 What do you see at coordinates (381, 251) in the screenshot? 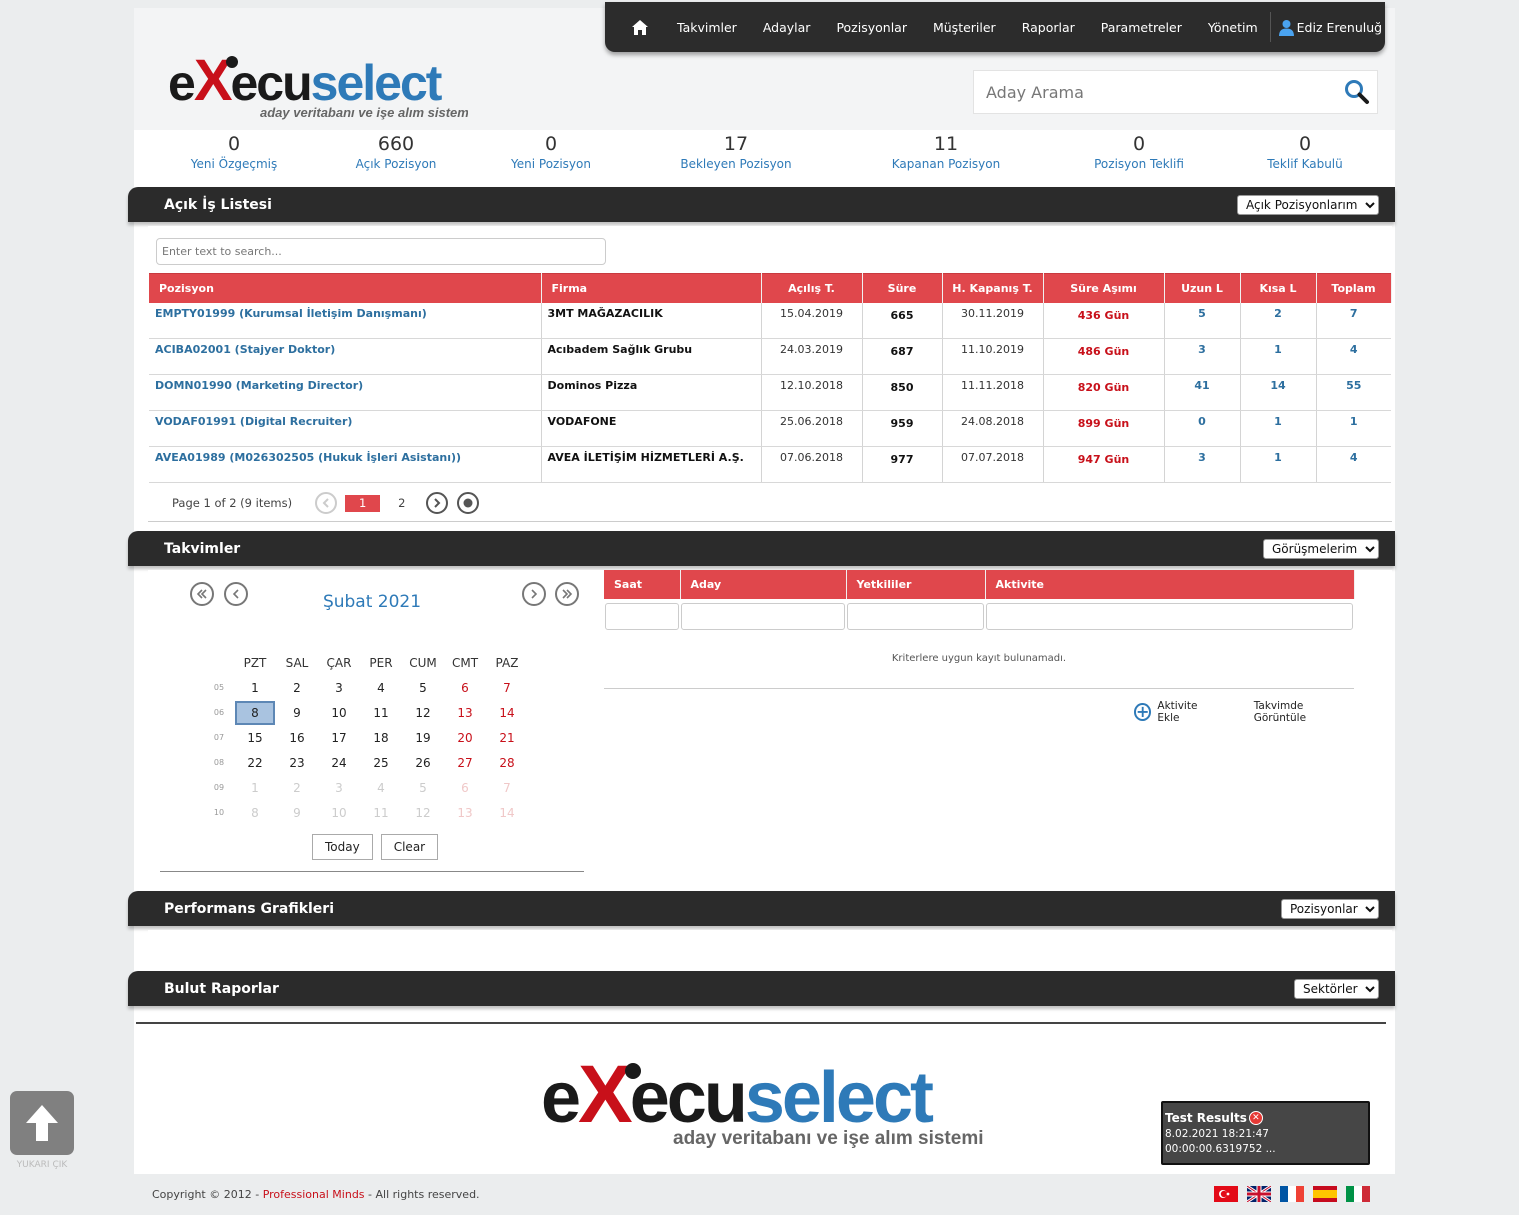
I see `jobs-search-input` at bounding box center [381, 251].